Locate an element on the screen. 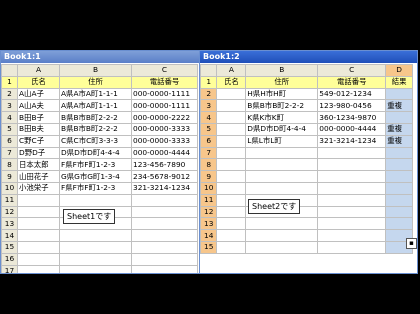 This screenshot has height=314, width=420. cell: 000-0000-2222 is located at coordinates (164, 117).